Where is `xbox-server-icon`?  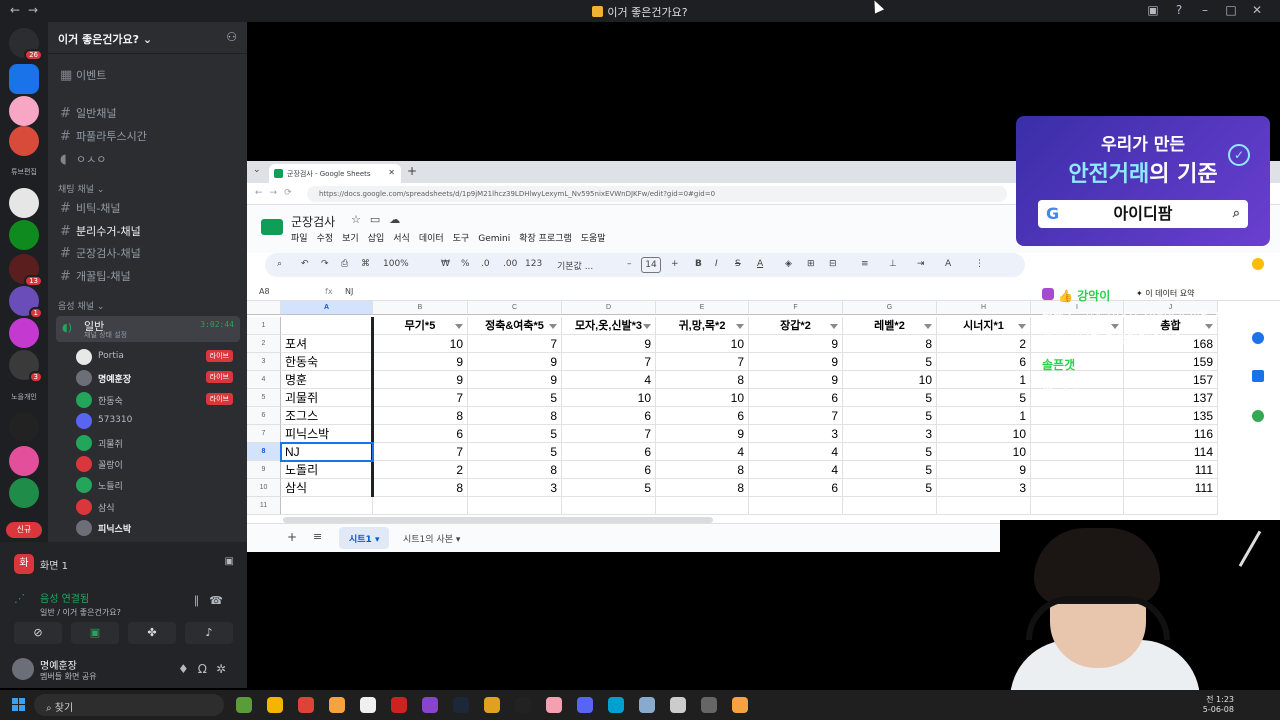 xbox-server-icon is located at coordinates (24, 235).